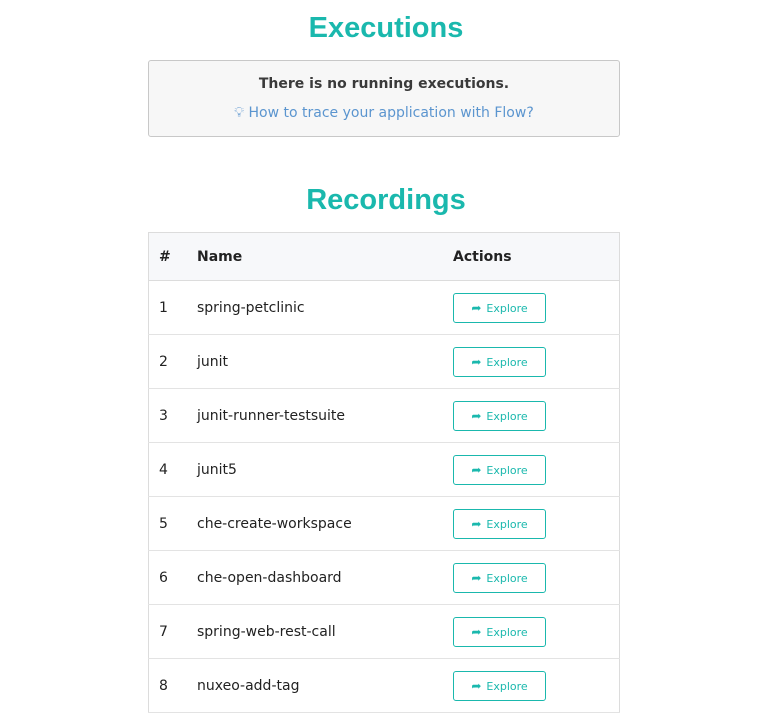 This screenshot has height=723, width=772. What do you see at coordinates (172, 361) in the screenshot?
I see `row-number: 2` at bounding box center [172, 361].